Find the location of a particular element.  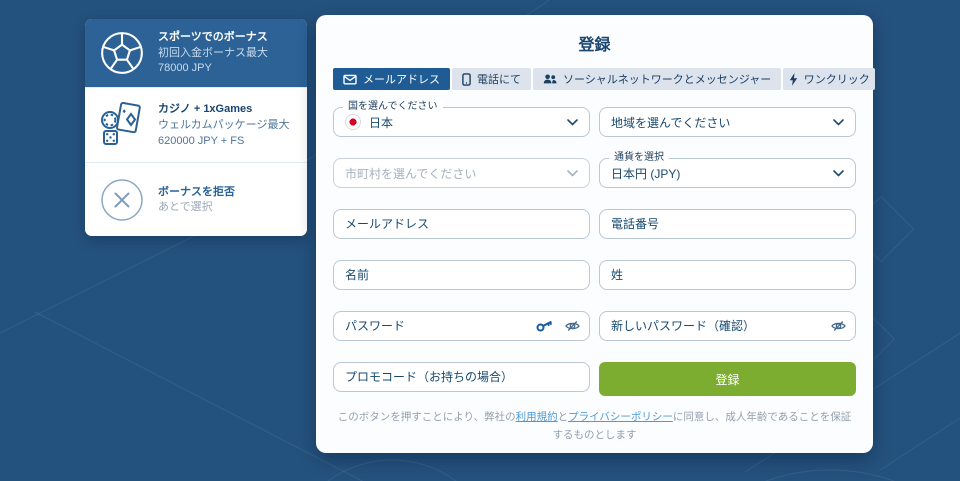

tab-label: ソーシャルネットワークとメッセンジャー is located at coordinates (667, 80).